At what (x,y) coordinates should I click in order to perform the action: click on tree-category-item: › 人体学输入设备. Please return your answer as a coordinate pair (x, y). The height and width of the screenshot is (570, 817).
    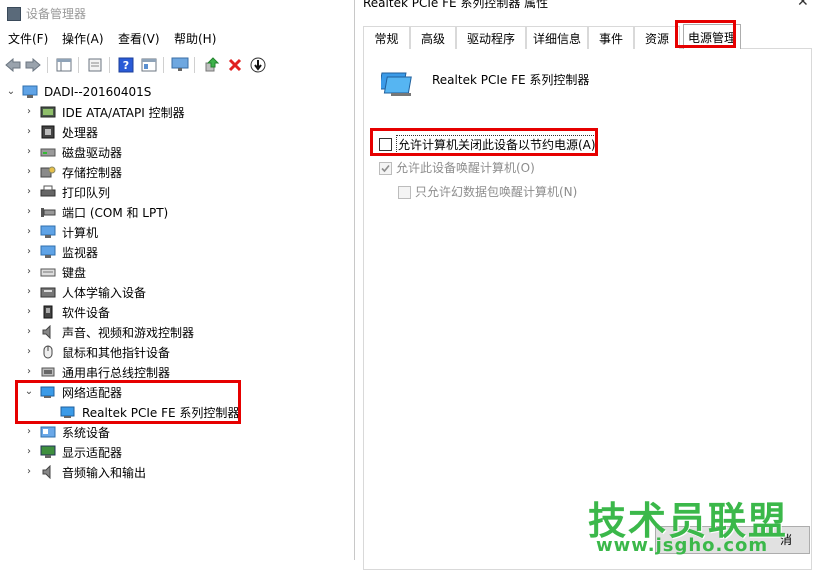
    Looking at the image, I should click on (120, 292).